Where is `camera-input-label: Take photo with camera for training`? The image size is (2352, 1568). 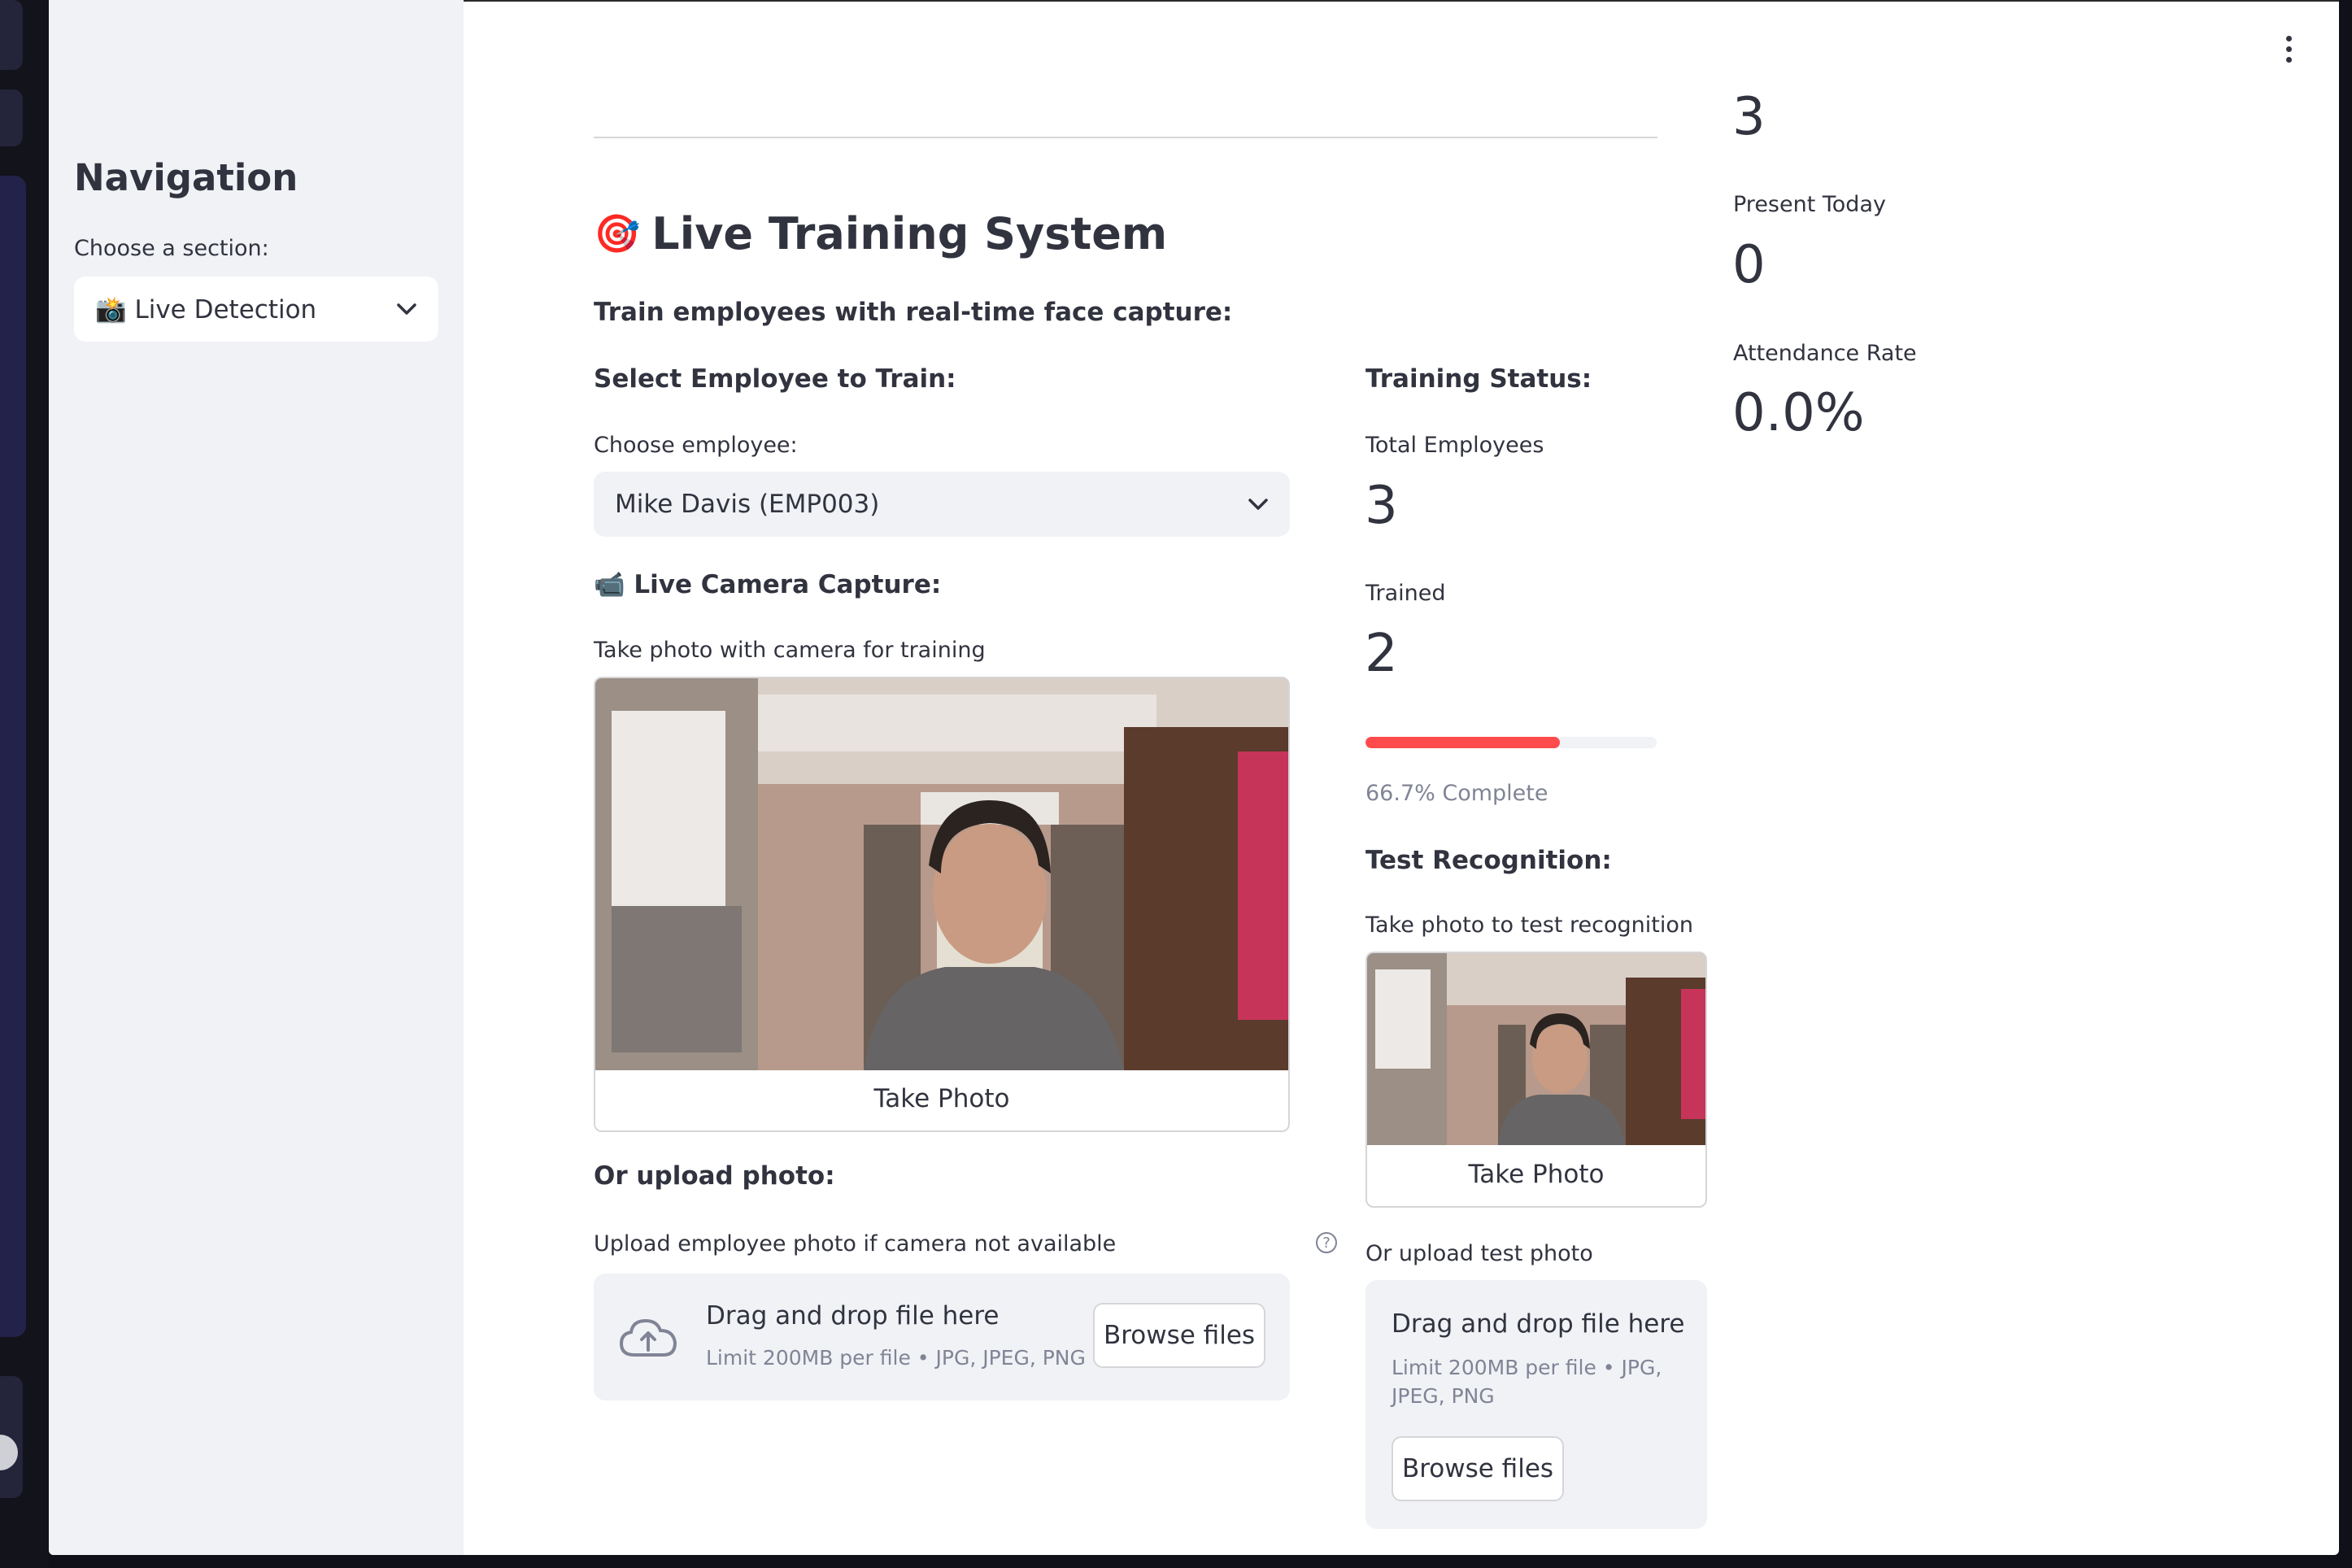
camera-input-label: Take photo with camera for training is located at coordinates (790, 650).